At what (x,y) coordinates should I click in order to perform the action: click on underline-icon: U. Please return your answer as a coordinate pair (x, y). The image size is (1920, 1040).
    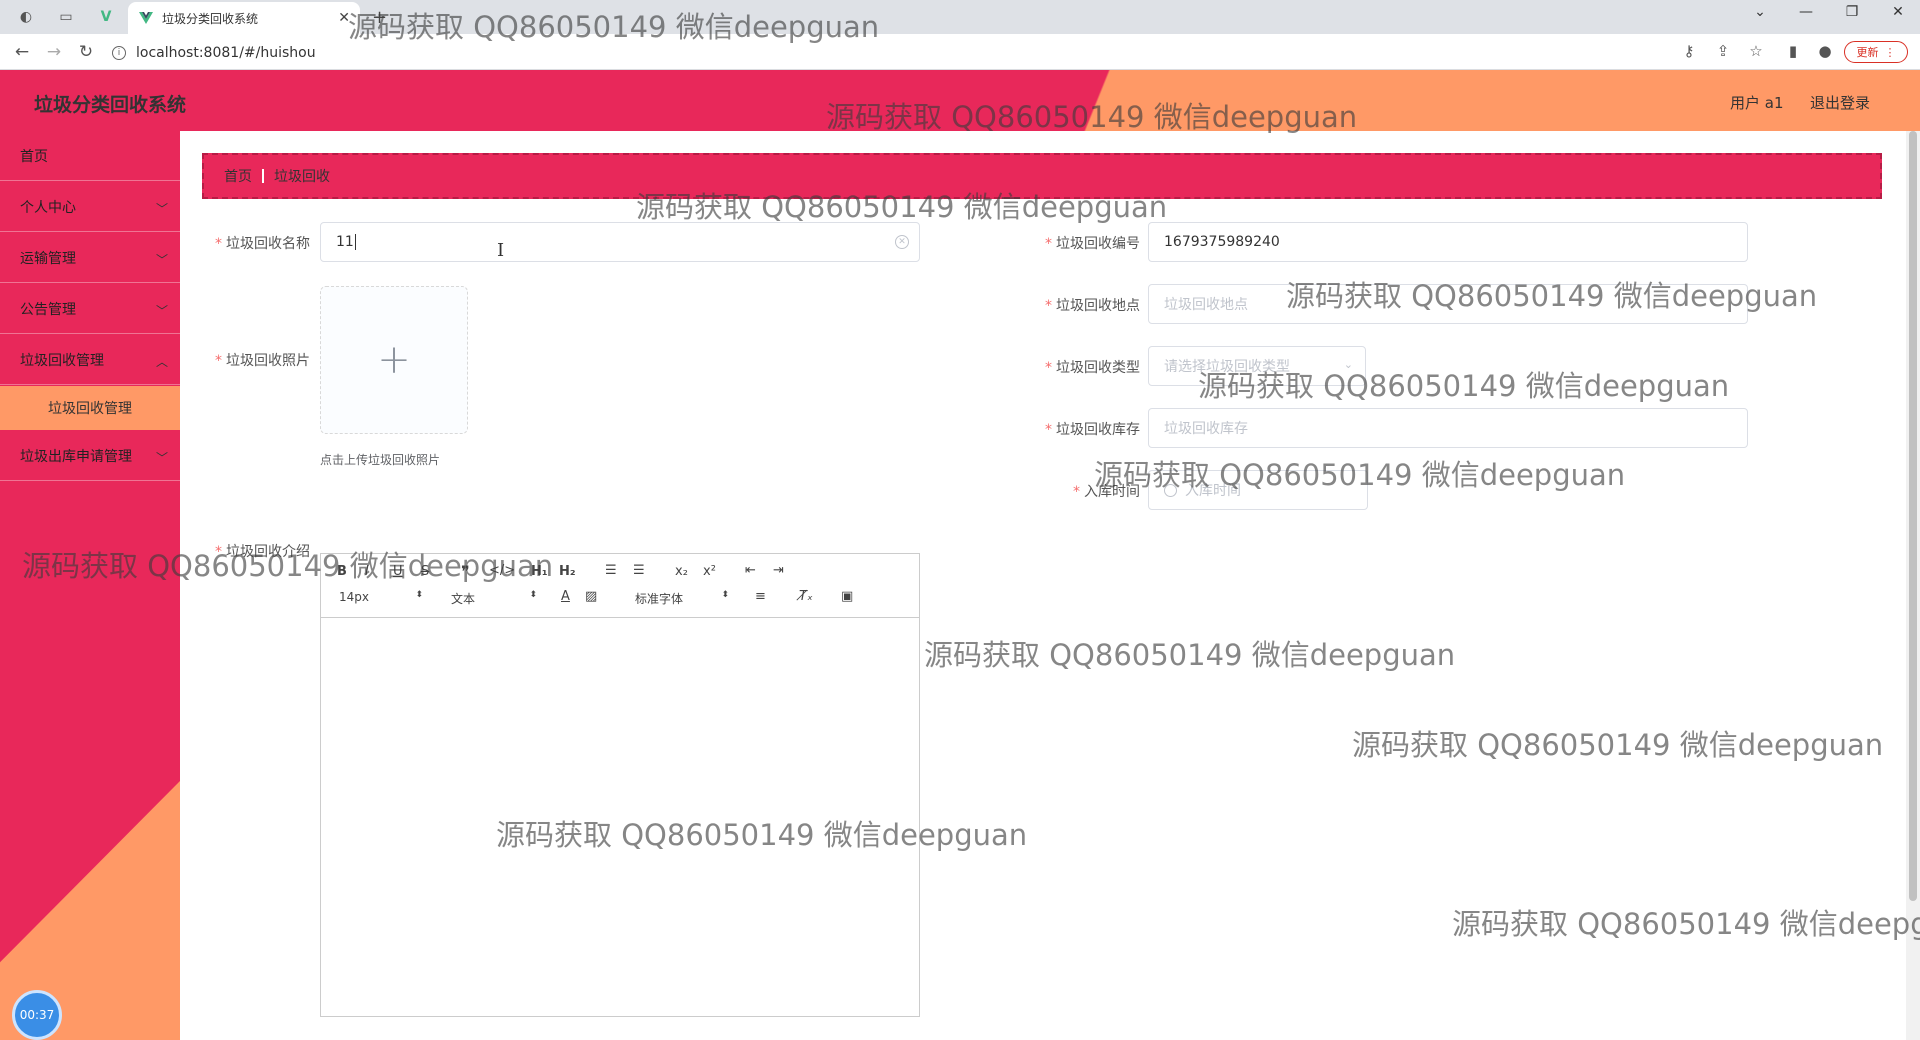
    Looking at the image, I should click on (398, 571).